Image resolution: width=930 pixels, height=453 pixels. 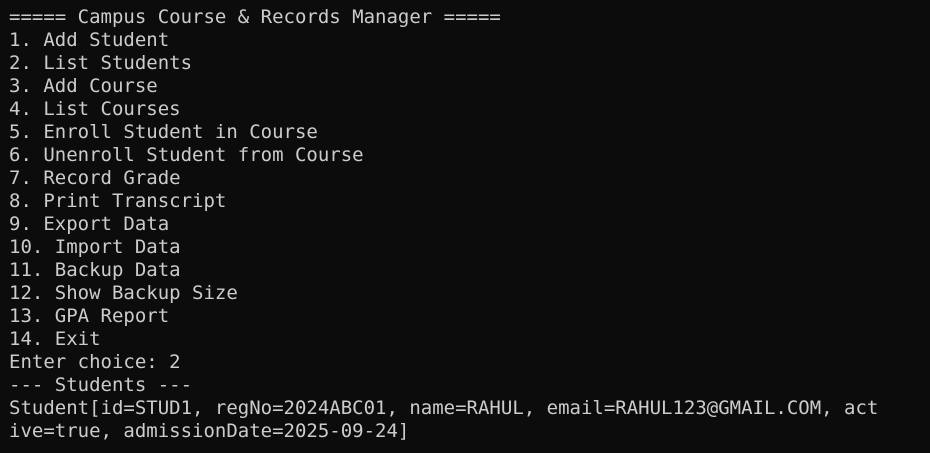 I want to click on menu-item-enroll-student: 5. Enroll Student in Course, so click(x=163, y=132).